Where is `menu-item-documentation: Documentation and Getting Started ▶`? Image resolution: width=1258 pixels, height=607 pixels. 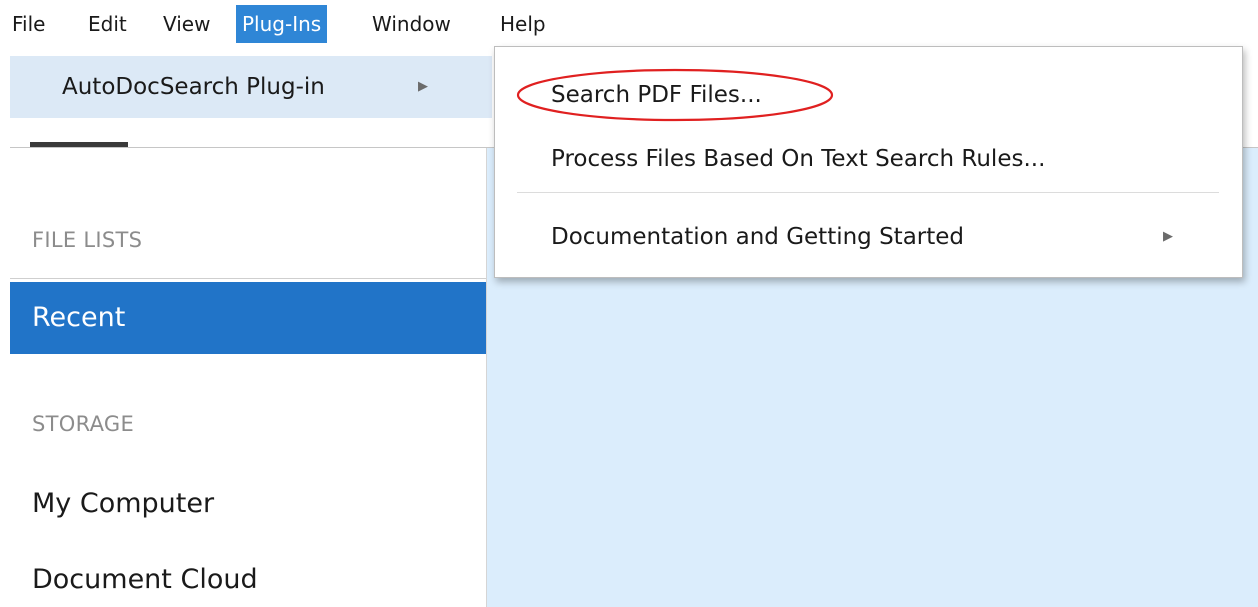 menu-item-documentation: Documentation and Getting Started ▶ is located at coordinates (868, 237).